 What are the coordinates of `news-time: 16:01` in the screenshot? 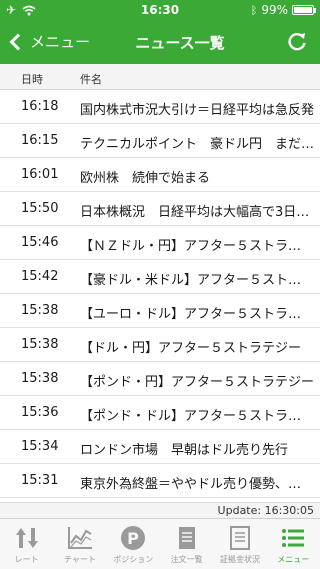 It's located at (40, 174).